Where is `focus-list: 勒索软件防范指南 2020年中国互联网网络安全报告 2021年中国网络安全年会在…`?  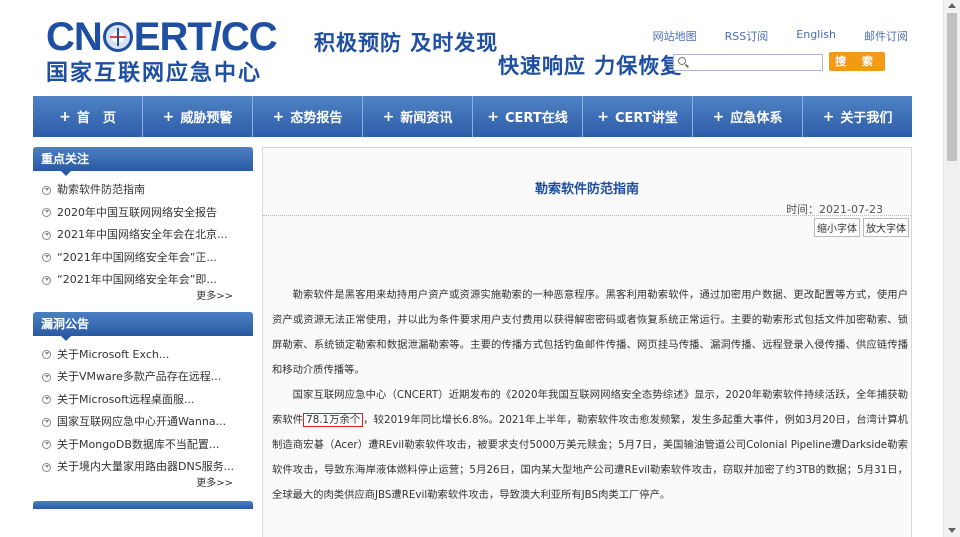
focus-list: 勒索软件防范指南 2020年中国互联网网络安全报告 2021年中国网络安全年会在… is located at coordinates (143, 231).